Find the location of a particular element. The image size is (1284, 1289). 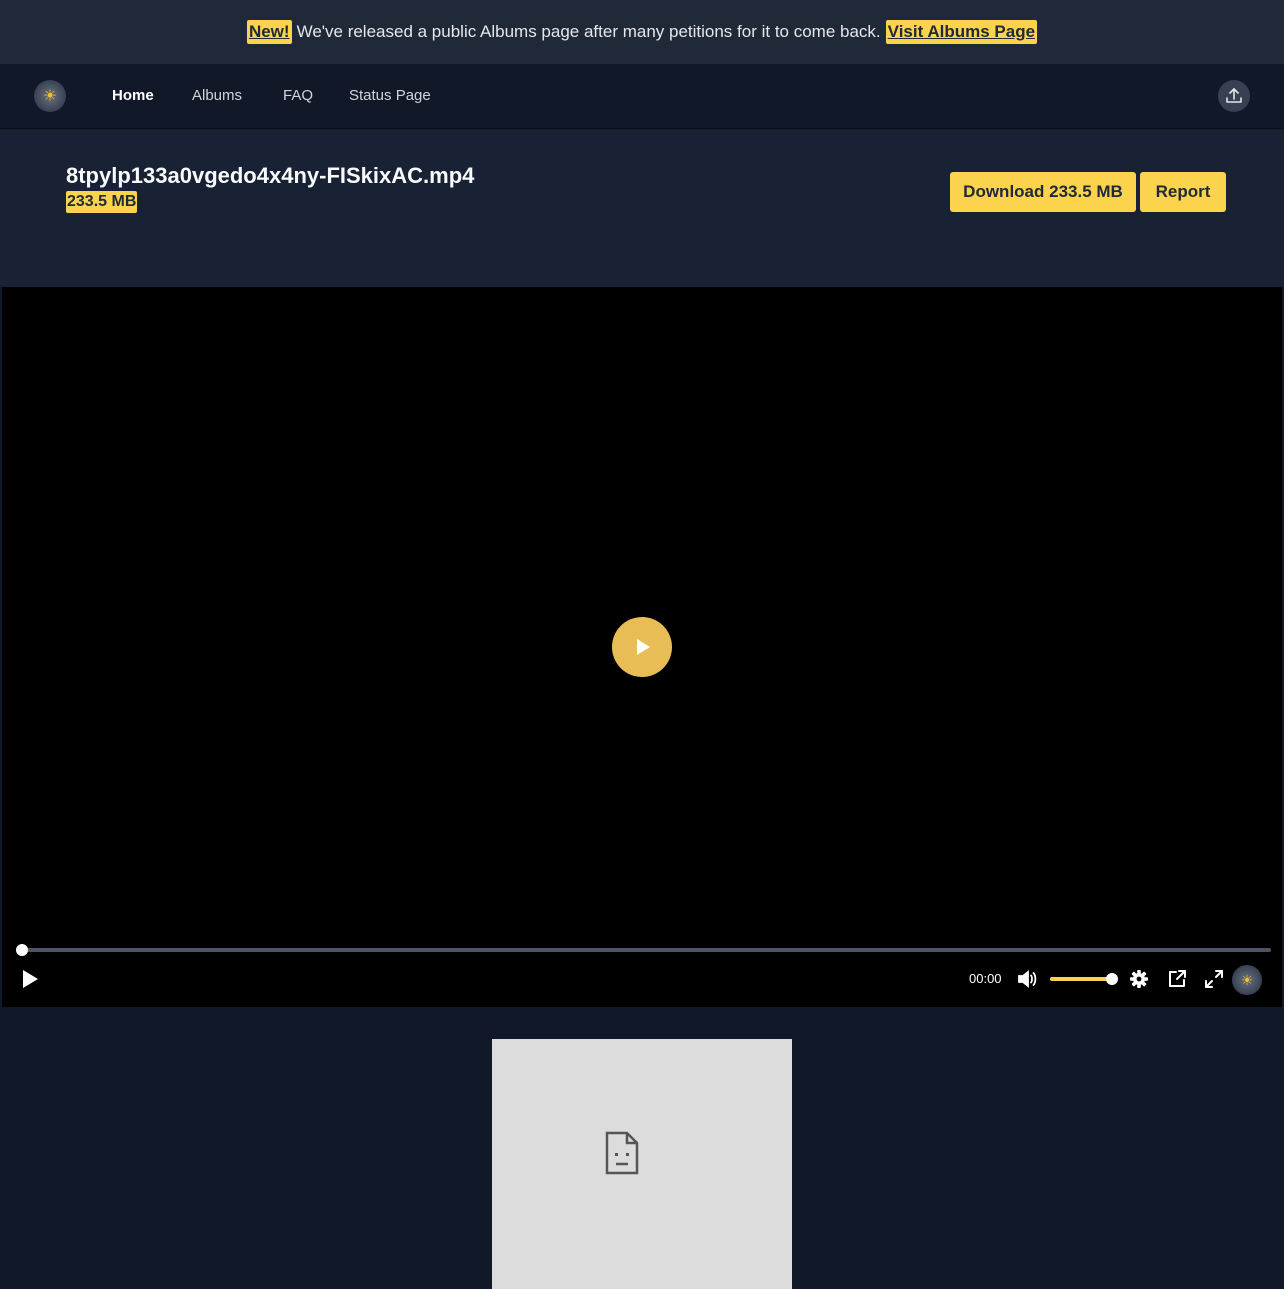

top-nav: ☀ Home Albums FAQ Status Page is located at coordinates (642, 96).